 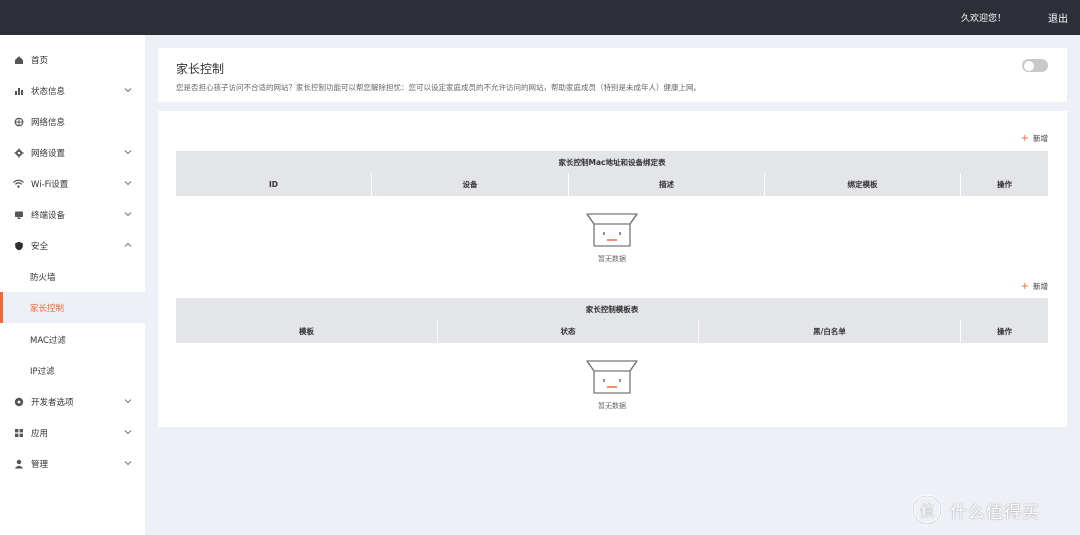 What do you see at coordinates (18, 432) in the screenshot?
I see `apps-icon` at bounding box center [18, 432].